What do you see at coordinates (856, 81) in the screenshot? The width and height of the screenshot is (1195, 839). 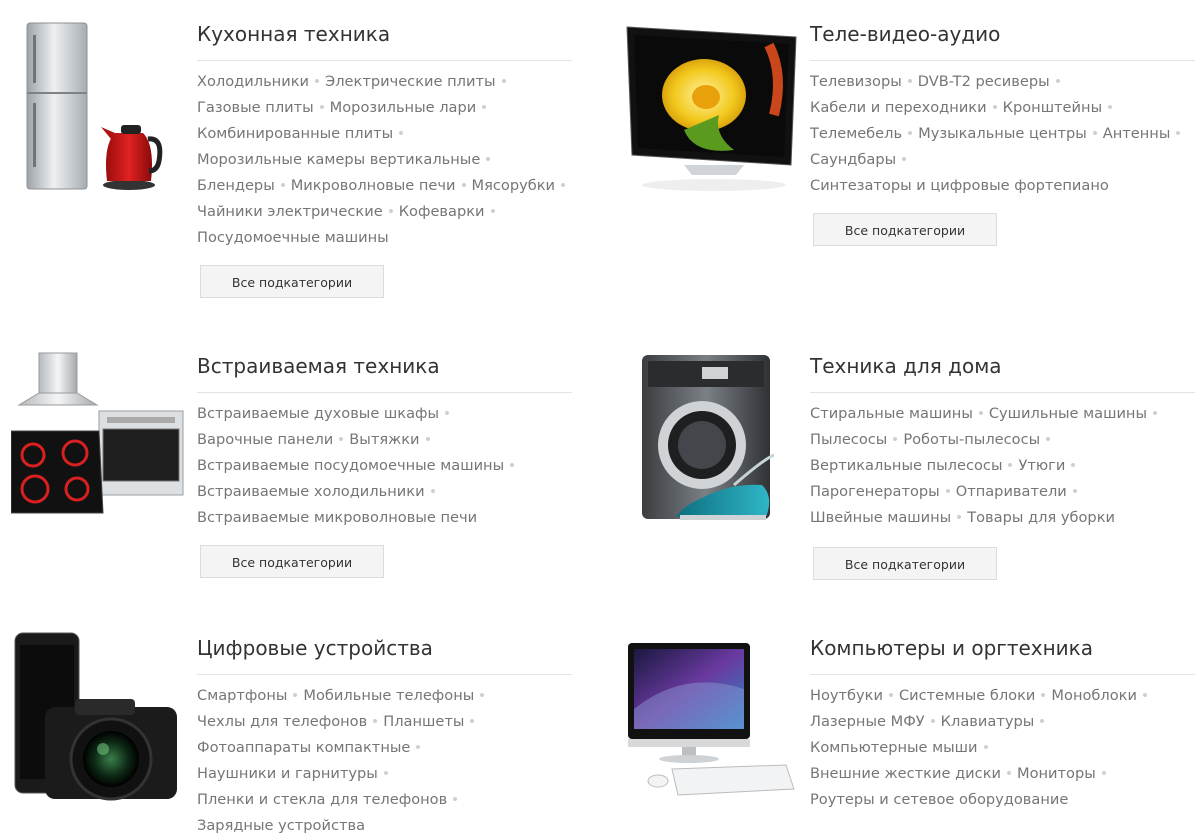 I see `subcategory-link: Телевизоры` at bounding box center [856, 81].